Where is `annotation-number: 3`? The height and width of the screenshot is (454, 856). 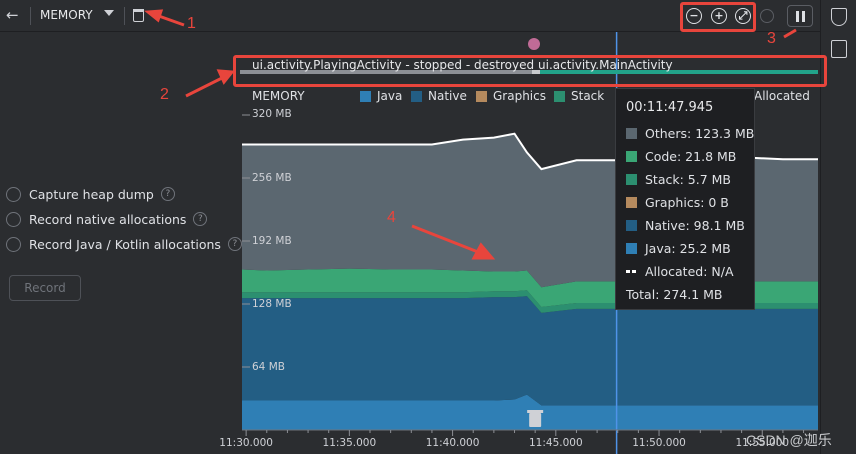
annotation-number: 3 is located at coordinates (771, 38).